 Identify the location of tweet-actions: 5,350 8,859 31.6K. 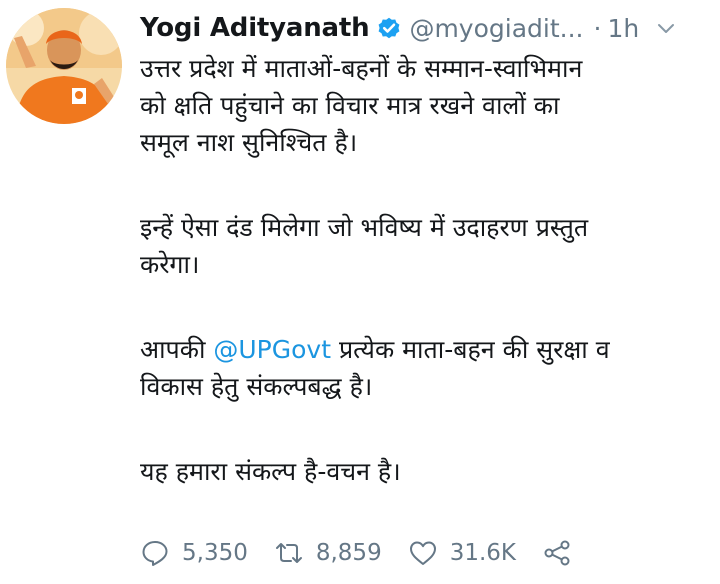
(356, 553).